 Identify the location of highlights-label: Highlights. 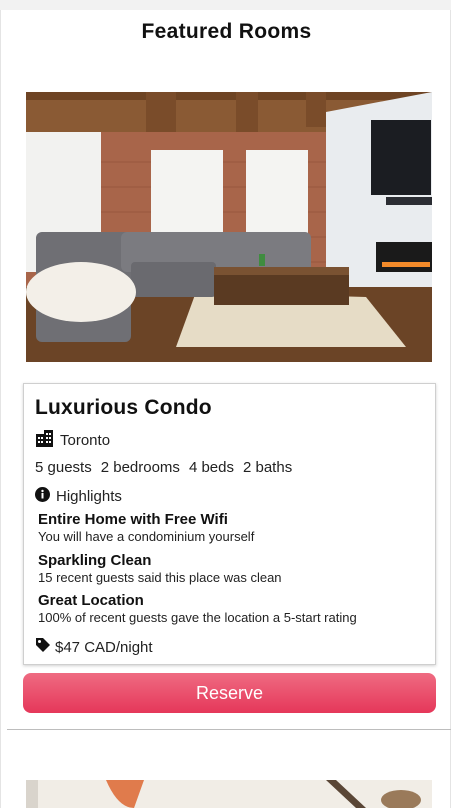
(89, 496).